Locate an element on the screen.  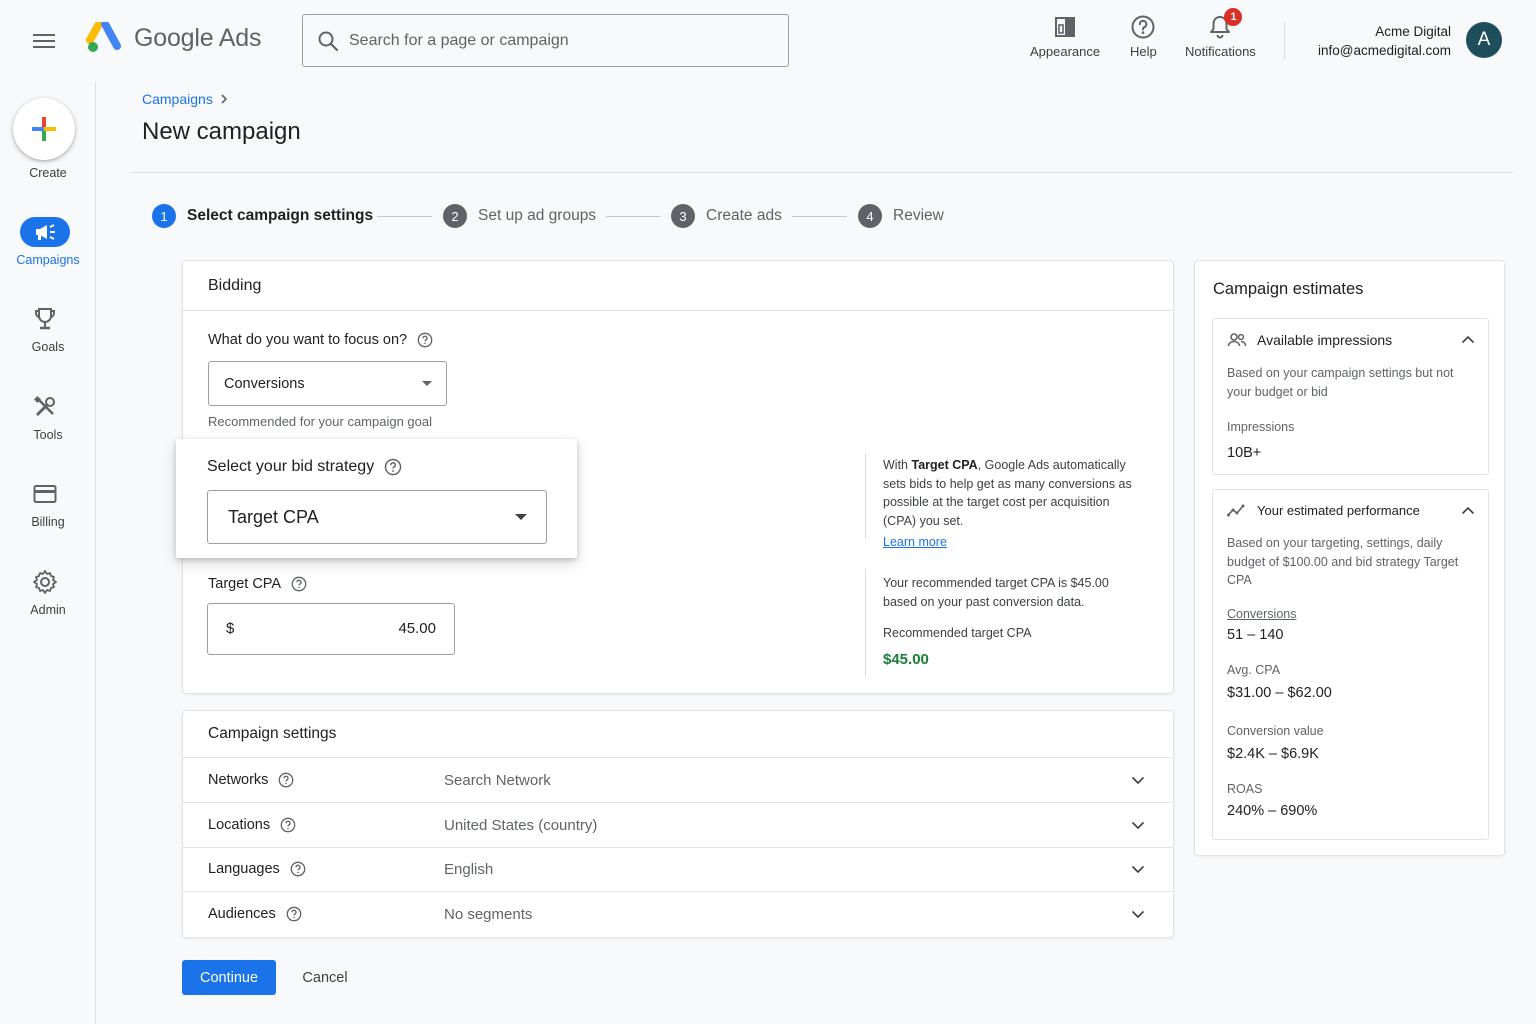
page-title: New campaign is located at coordinates (221, 131).